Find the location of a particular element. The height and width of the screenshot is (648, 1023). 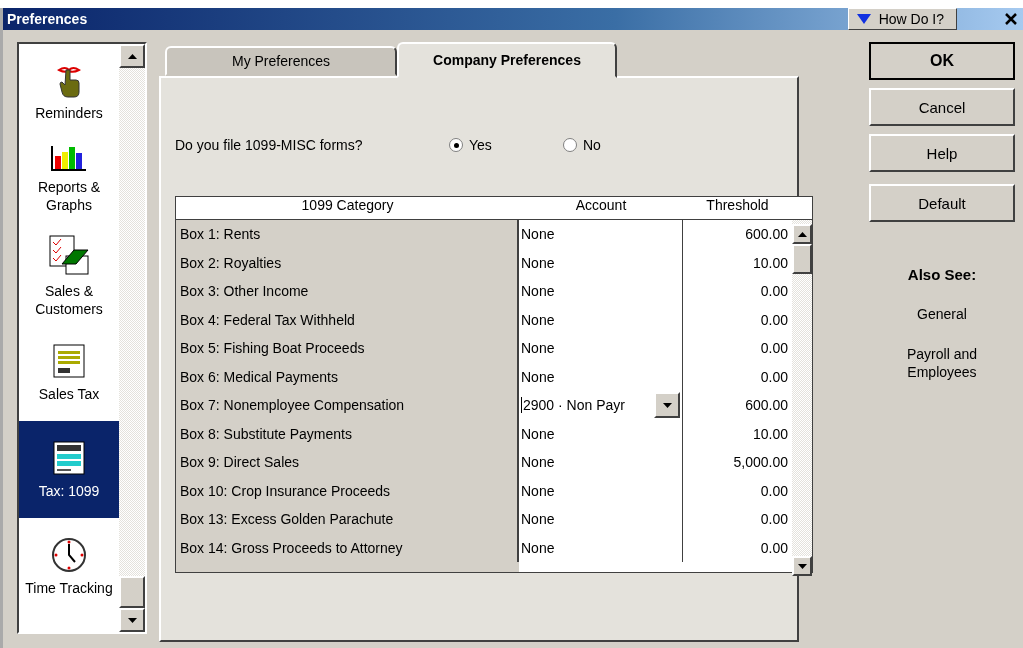

table-cell: Box 1: Rents is located at coordinates (347, 234).